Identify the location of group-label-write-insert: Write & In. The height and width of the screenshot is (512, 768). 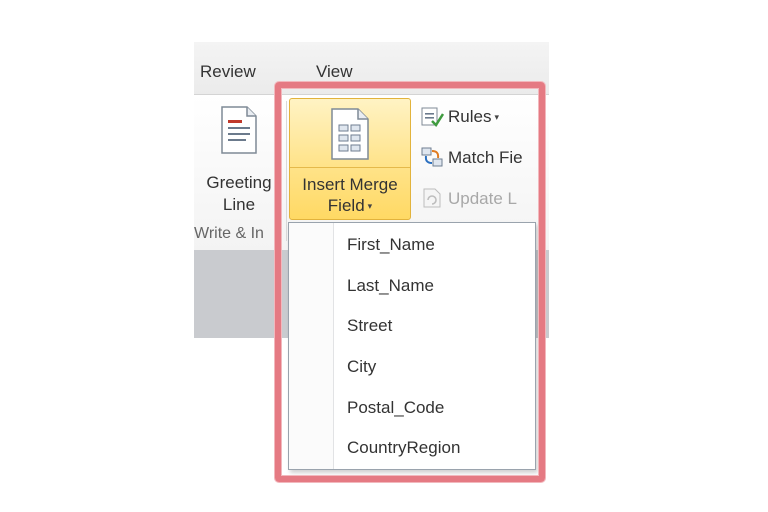
(229, 233).